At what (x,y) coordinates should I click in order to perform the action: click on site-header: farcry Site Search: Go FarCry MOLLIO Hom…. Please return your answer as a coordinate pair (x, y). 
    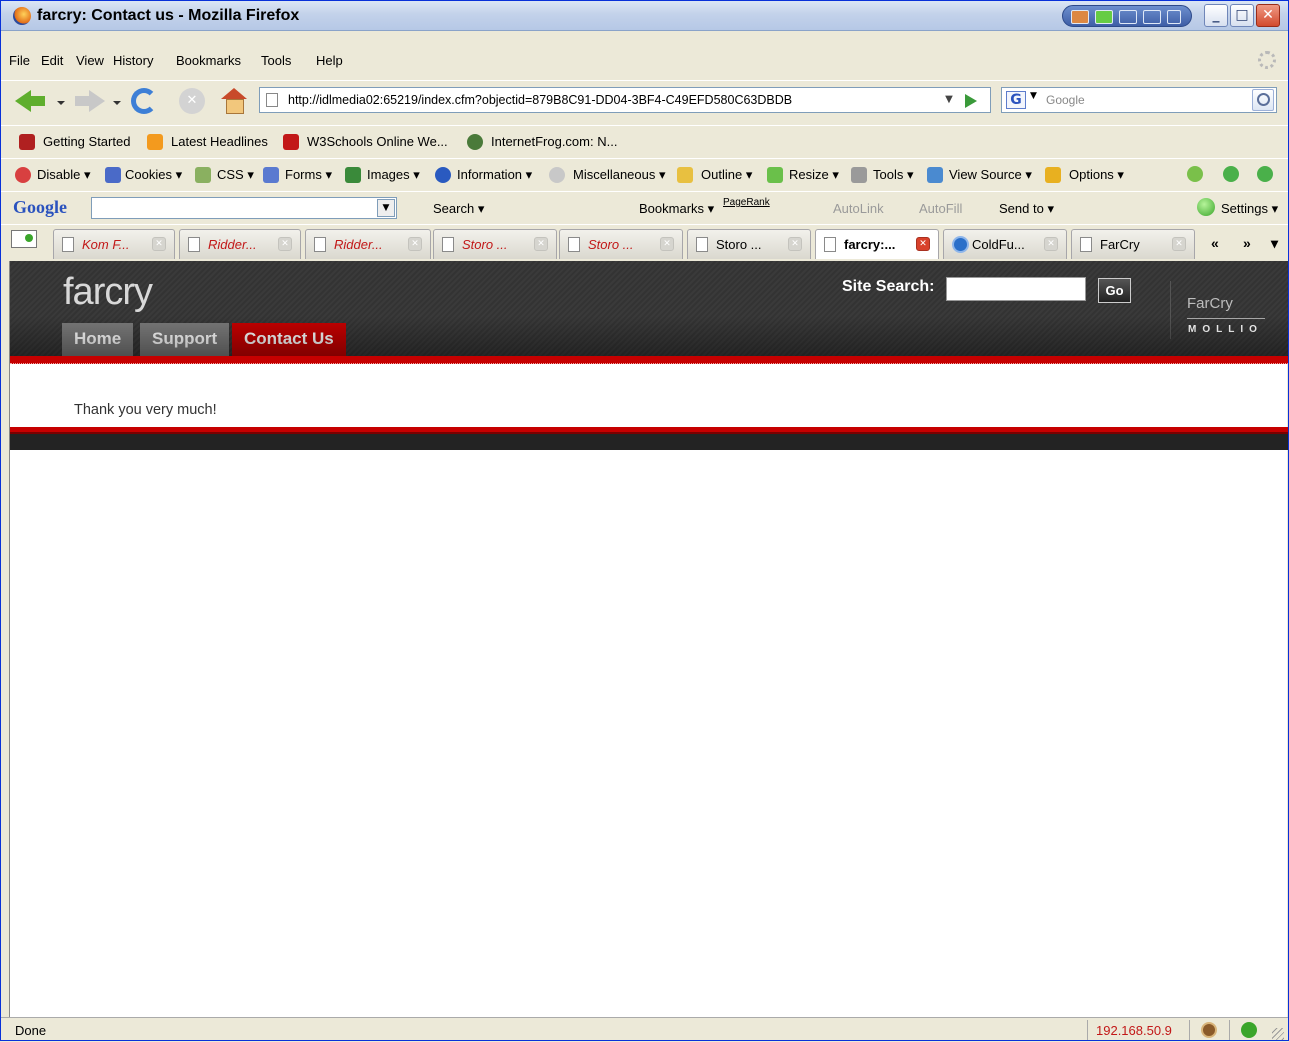
    Looking at the image, I should click on (649, 309).